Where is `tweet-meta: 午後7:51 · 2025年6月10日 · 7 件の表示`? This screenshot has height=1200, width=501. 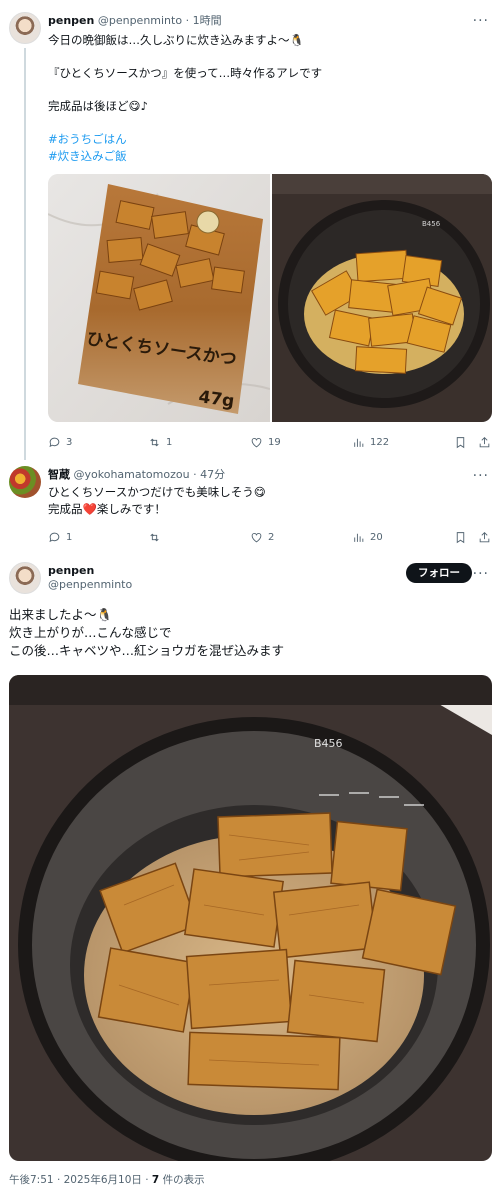
tweet-meta: 午後7:51 · 2025年6月10日 · 7 件の表示 is located at coordinates (107, 1180).